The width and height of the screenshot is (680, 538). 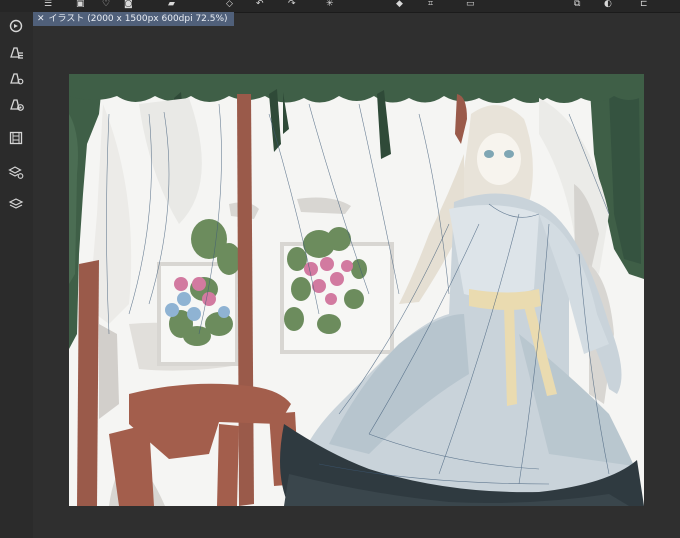 What do you see at coordinates (292, 4) in the screenshot?
I see `redo-icon: ↷` at bounding box center [292, 4].